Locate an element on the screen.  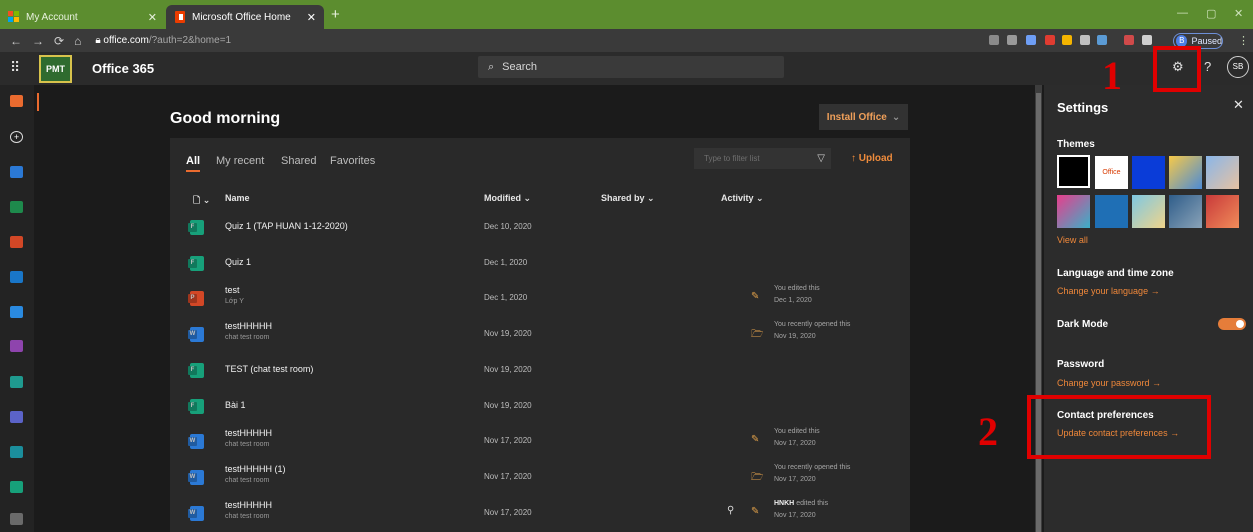
activity-text: You recently opened this is located at coordinates (812, 467).